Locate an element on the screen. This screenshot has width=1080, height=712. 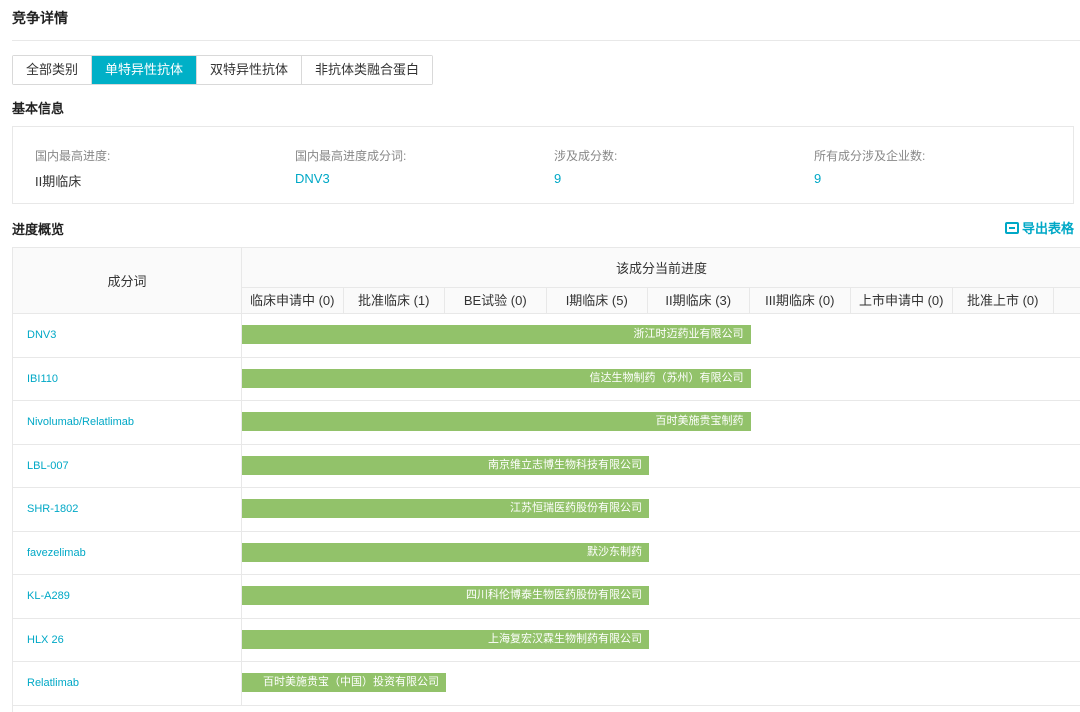
progress-bar: 百时美施贵宝（中国）投资有限公司 is located at coordinates (344, 682).